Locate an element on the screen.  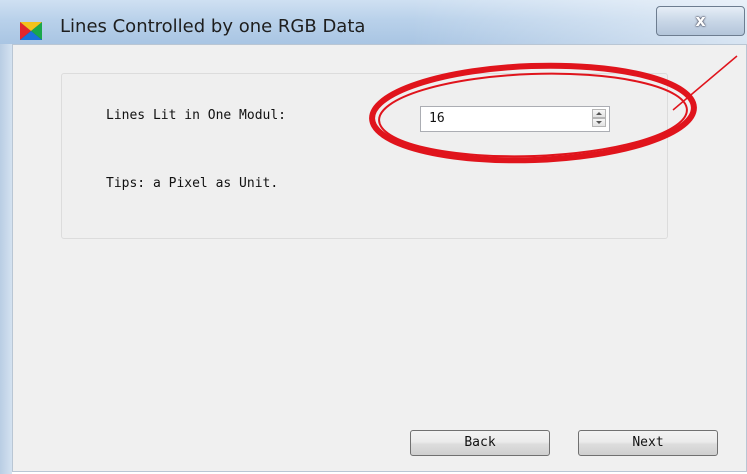
app-icon is located at coordinates (31, 31).